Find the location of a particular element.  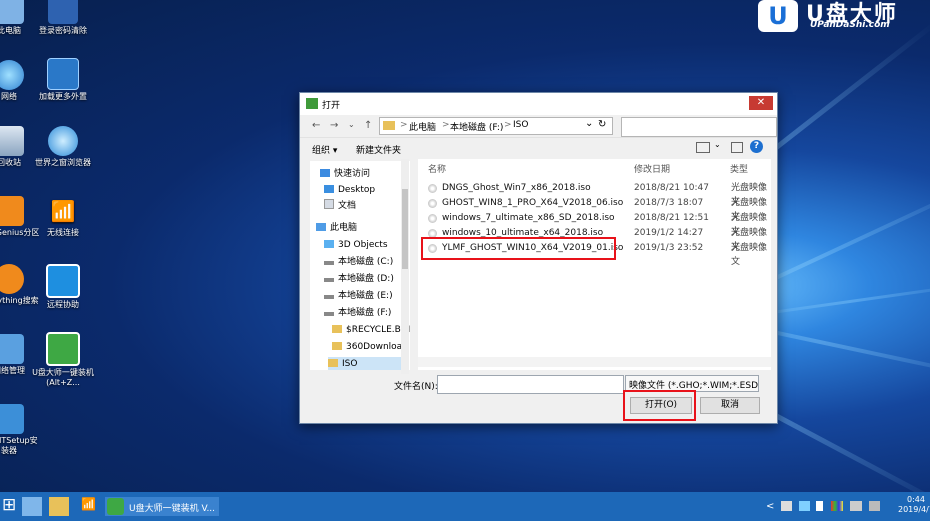

taskbar-desktop-icon is located at coordinates (32, 506).